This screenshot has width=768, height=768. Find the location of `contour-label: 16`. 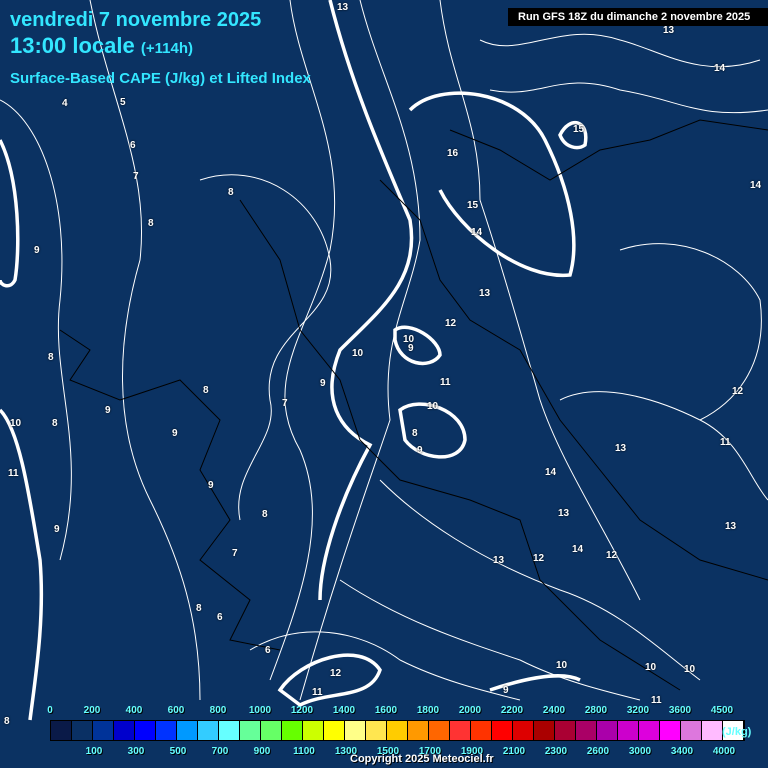

contour-label: 16 is located at coordinates (453, 153).